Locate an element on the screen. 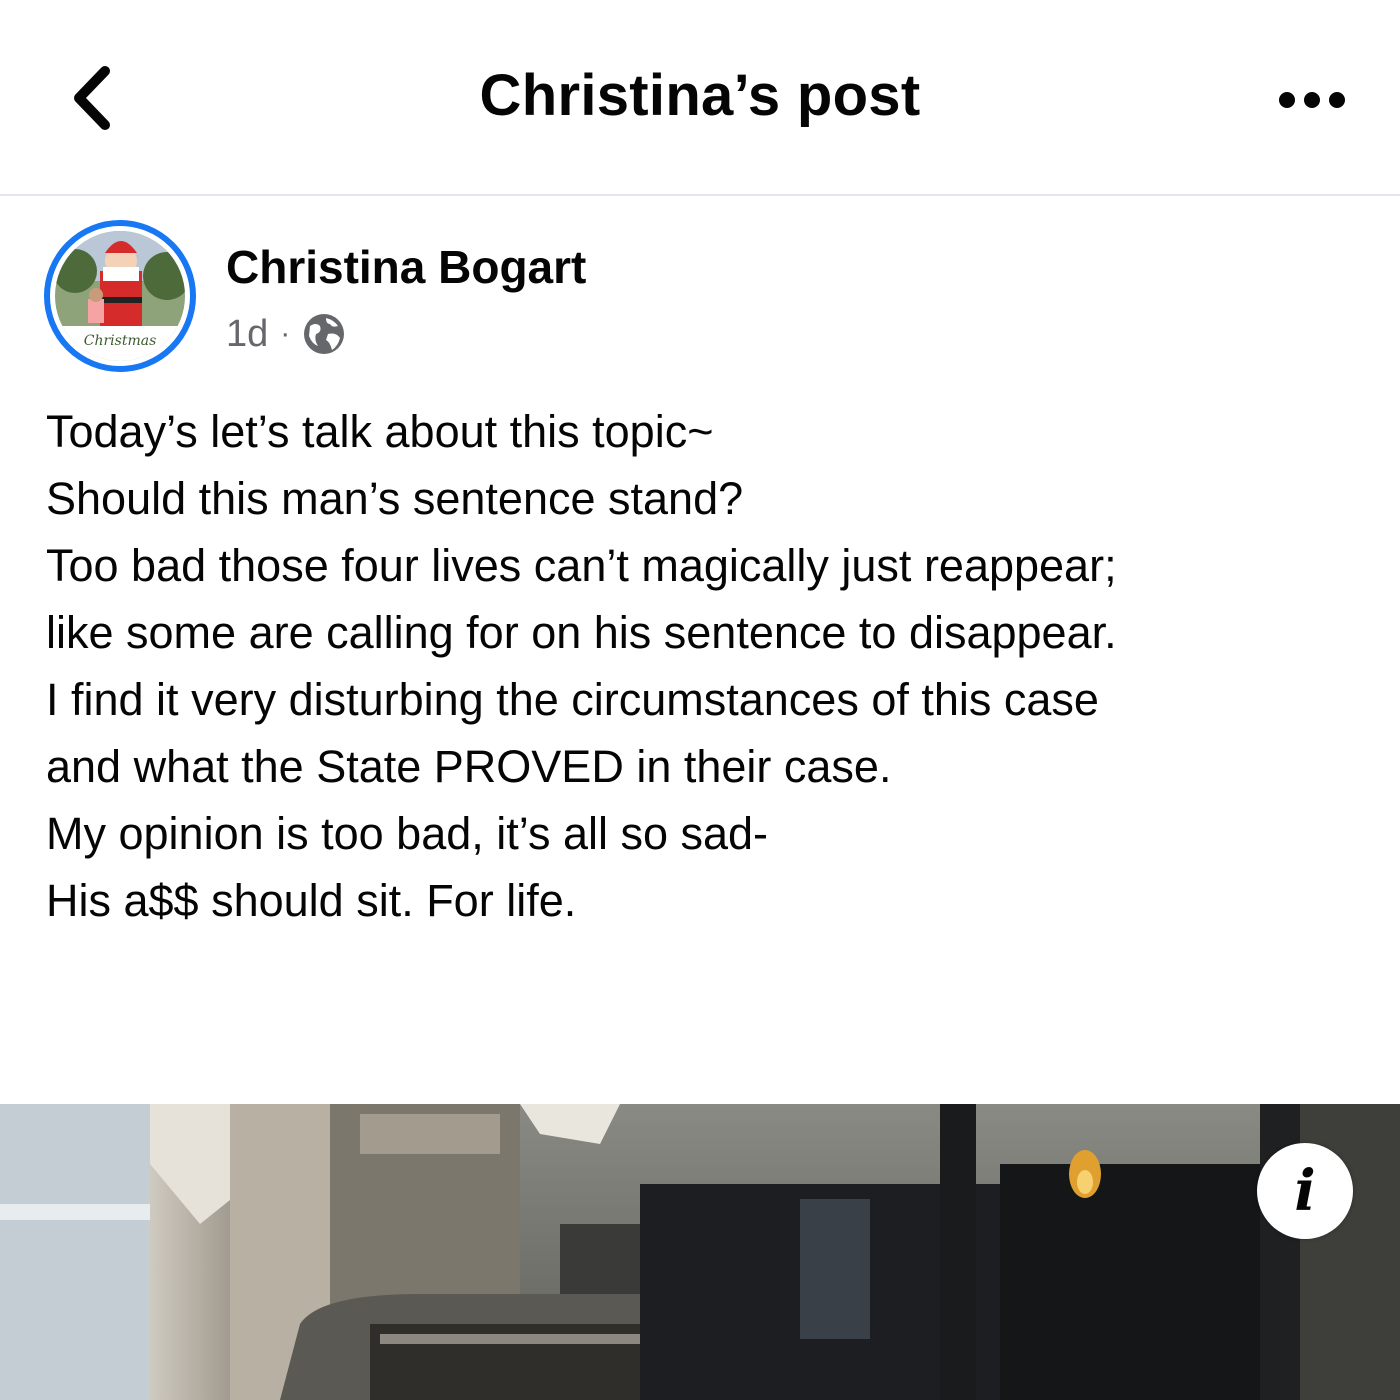 The width and height of the screenshot is (1400, 1400). globe-icon is located at coordinates (324, 334).